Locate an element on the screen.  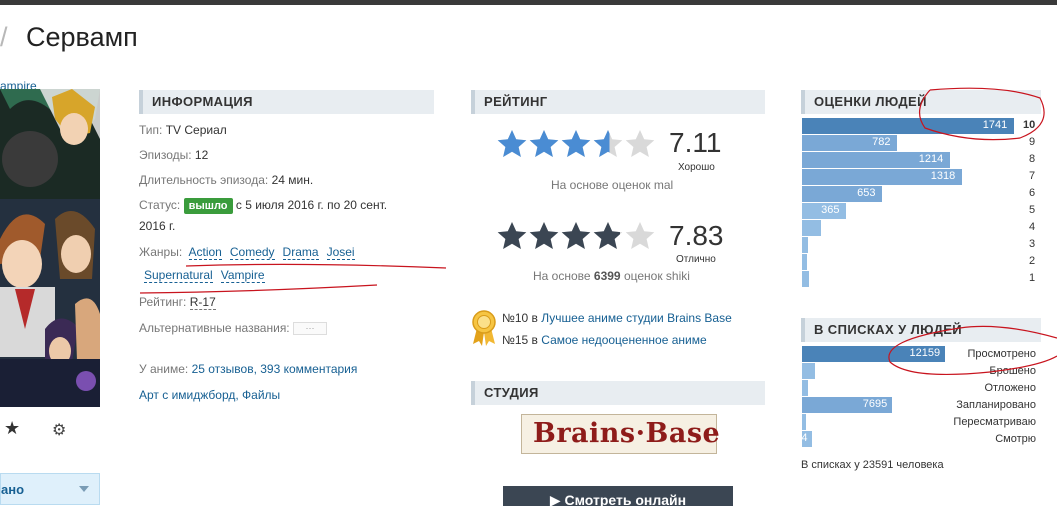
info-type-key: Тип: is located at coordinates (151, 130).